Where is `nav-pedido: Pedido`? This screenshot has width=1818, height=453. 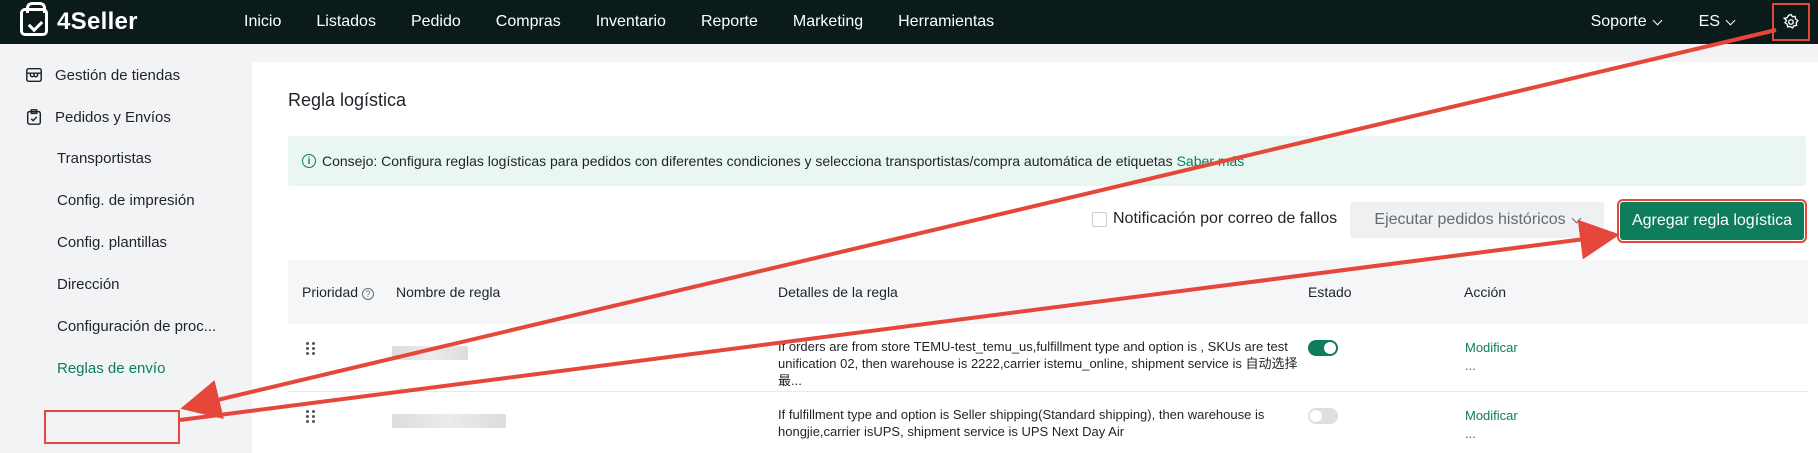
nav-pedido: Pedido is located at coordinates (436, 22).